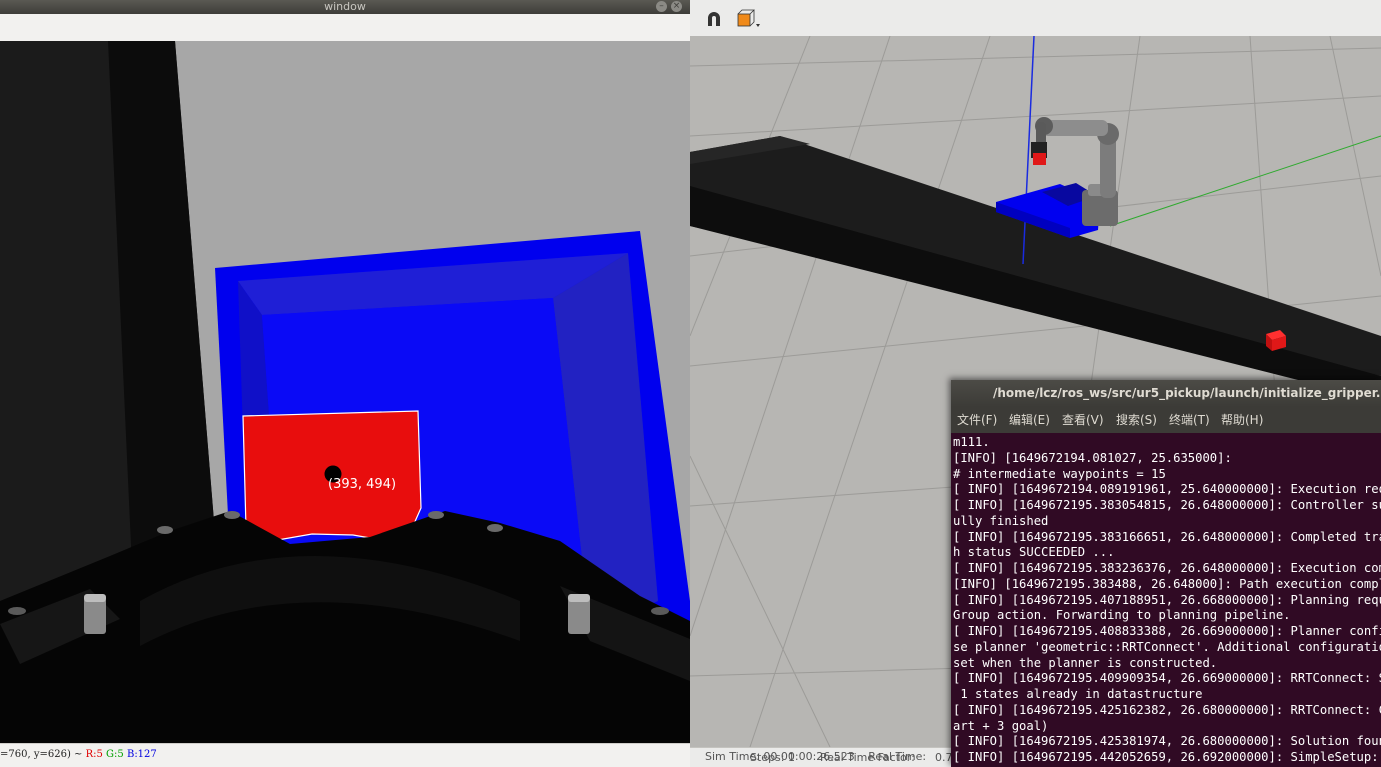 This screenshot has height=767, width=1381. I want to click on window-controls: – ×, so click(669, 6).